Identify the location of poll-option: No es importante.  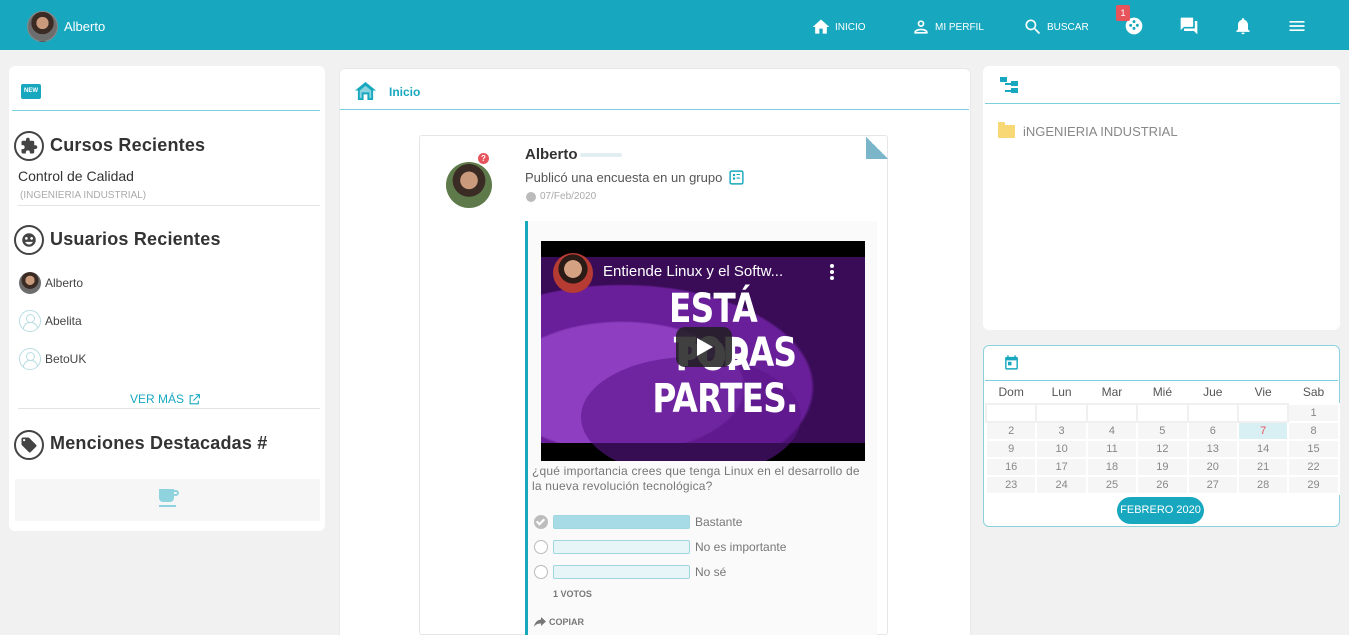
(660, 546).